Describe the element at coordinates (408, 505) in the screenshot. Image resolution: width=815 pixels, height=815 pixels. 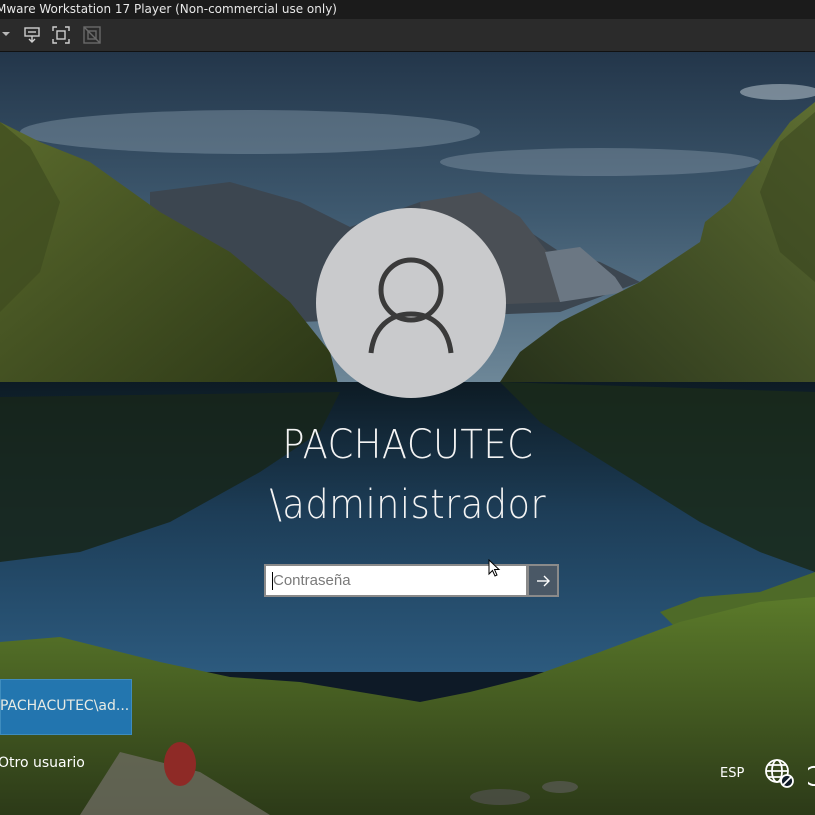
I see `account-username: \administrador` at that location.